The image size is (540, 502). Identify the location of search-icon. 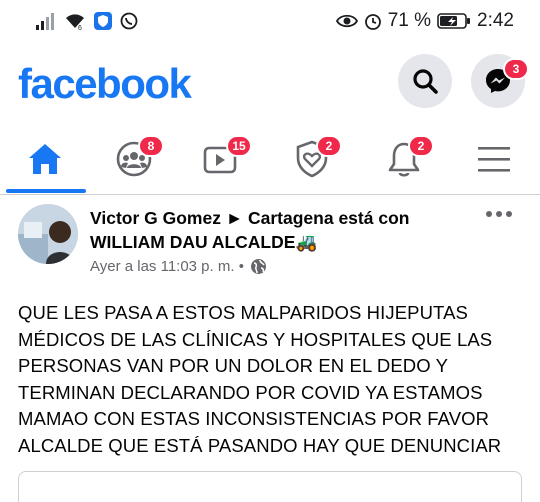
(425, 81).